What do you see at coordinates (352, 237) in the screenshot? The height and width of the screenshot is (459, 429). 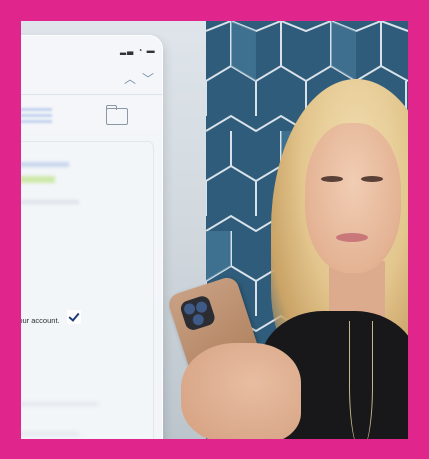 I see `lips` at bounding box center [352, 237].